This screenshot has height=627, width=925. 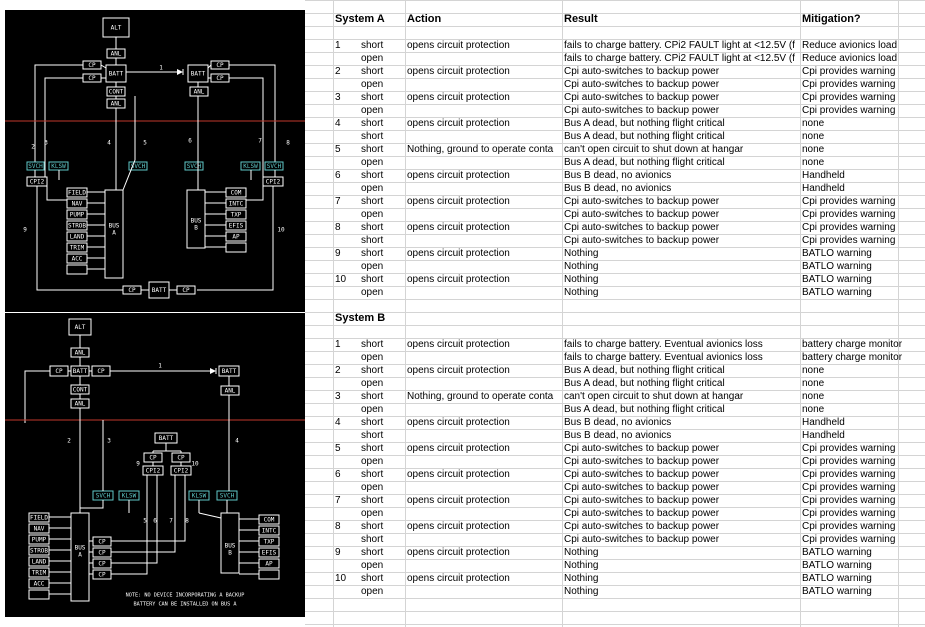 What do you see at coordinates (837, 266) in the screenshot?
I see `table-cell: BATLO warning` at bounding box center [837, 266].